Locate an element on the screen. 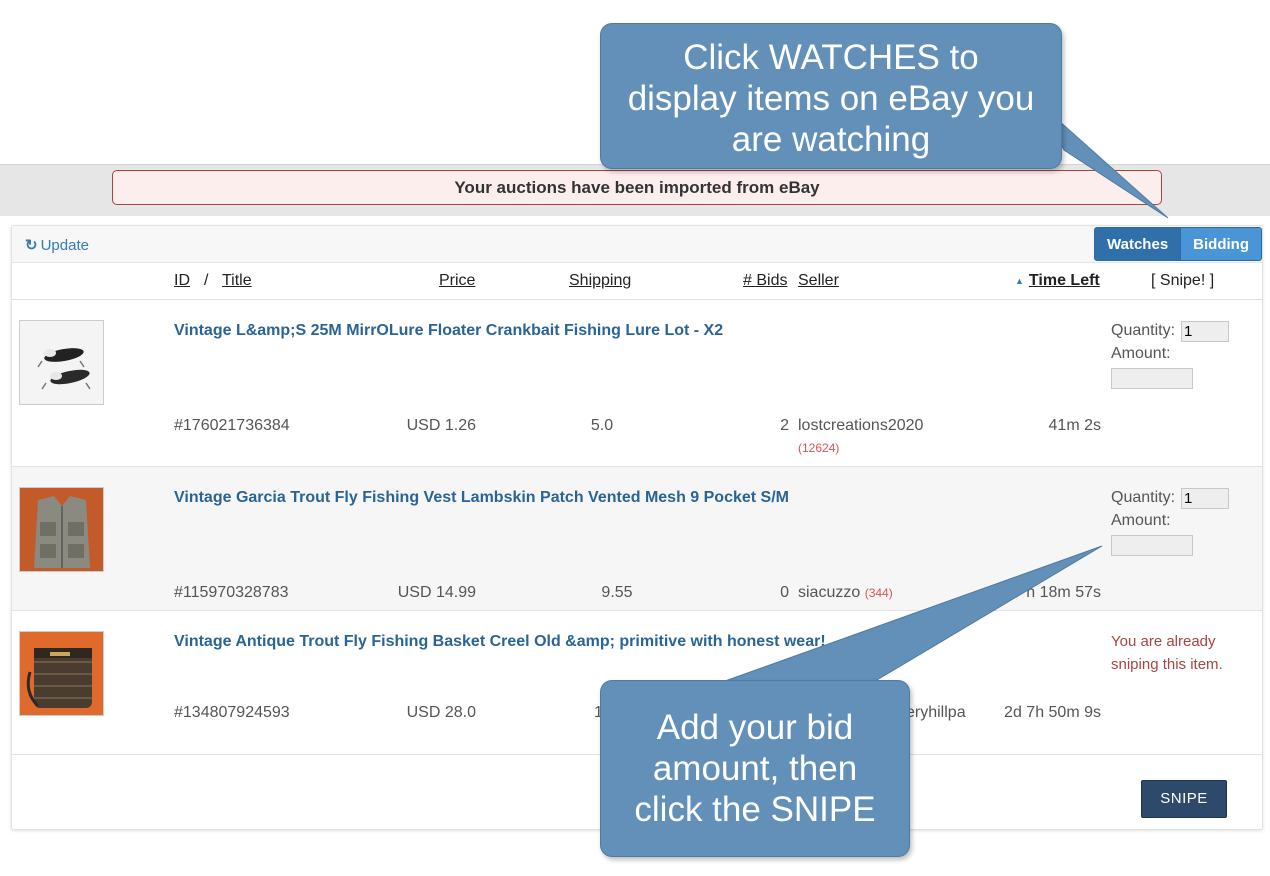 This screenshot has width=1270, height=876. item-seller: lostcreations2020 is located at coordinates (860, 426).